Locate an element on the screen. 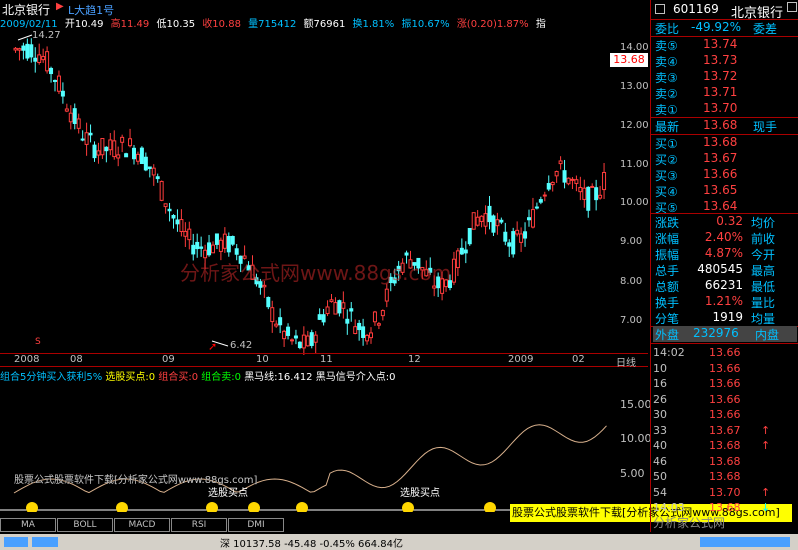 The height and width of the screenshot is (550, 798). price-tick: 8.00 is located at coordinates (631, 281).